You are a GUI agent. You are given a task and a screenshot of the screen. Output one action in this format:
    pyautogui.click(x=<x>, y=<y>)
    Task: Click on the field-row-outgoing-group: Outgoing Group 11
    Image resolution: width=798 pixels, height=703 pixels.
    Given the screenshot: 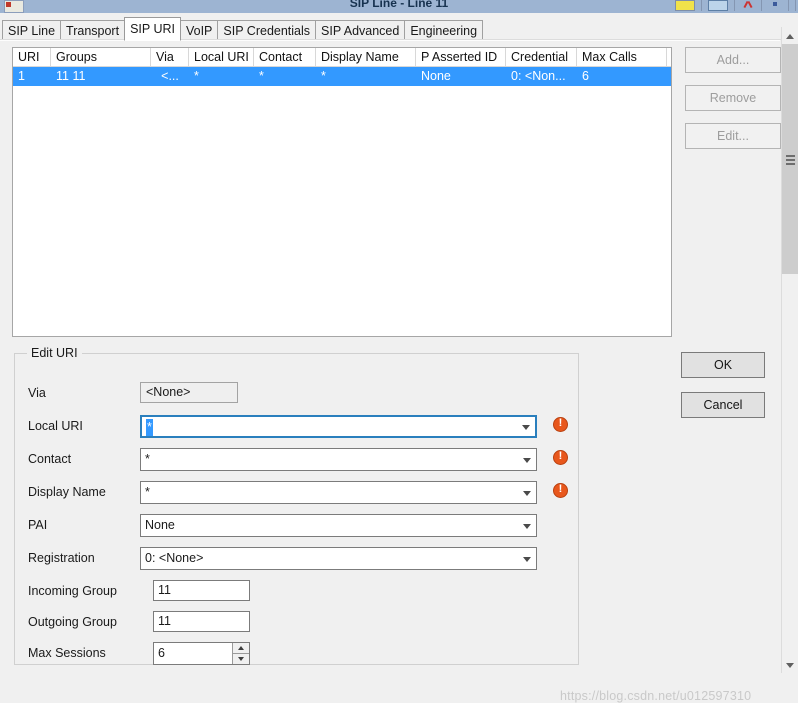 What is the action you would take?
    pyautogui.click(x=297, y=624)
    